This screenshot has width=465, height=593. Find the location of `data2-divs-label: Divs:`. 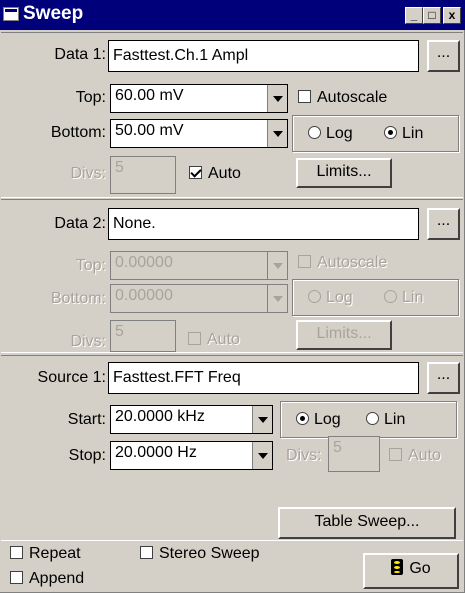

data2-divs-label: Divs: is located at coordinates (88, 341).